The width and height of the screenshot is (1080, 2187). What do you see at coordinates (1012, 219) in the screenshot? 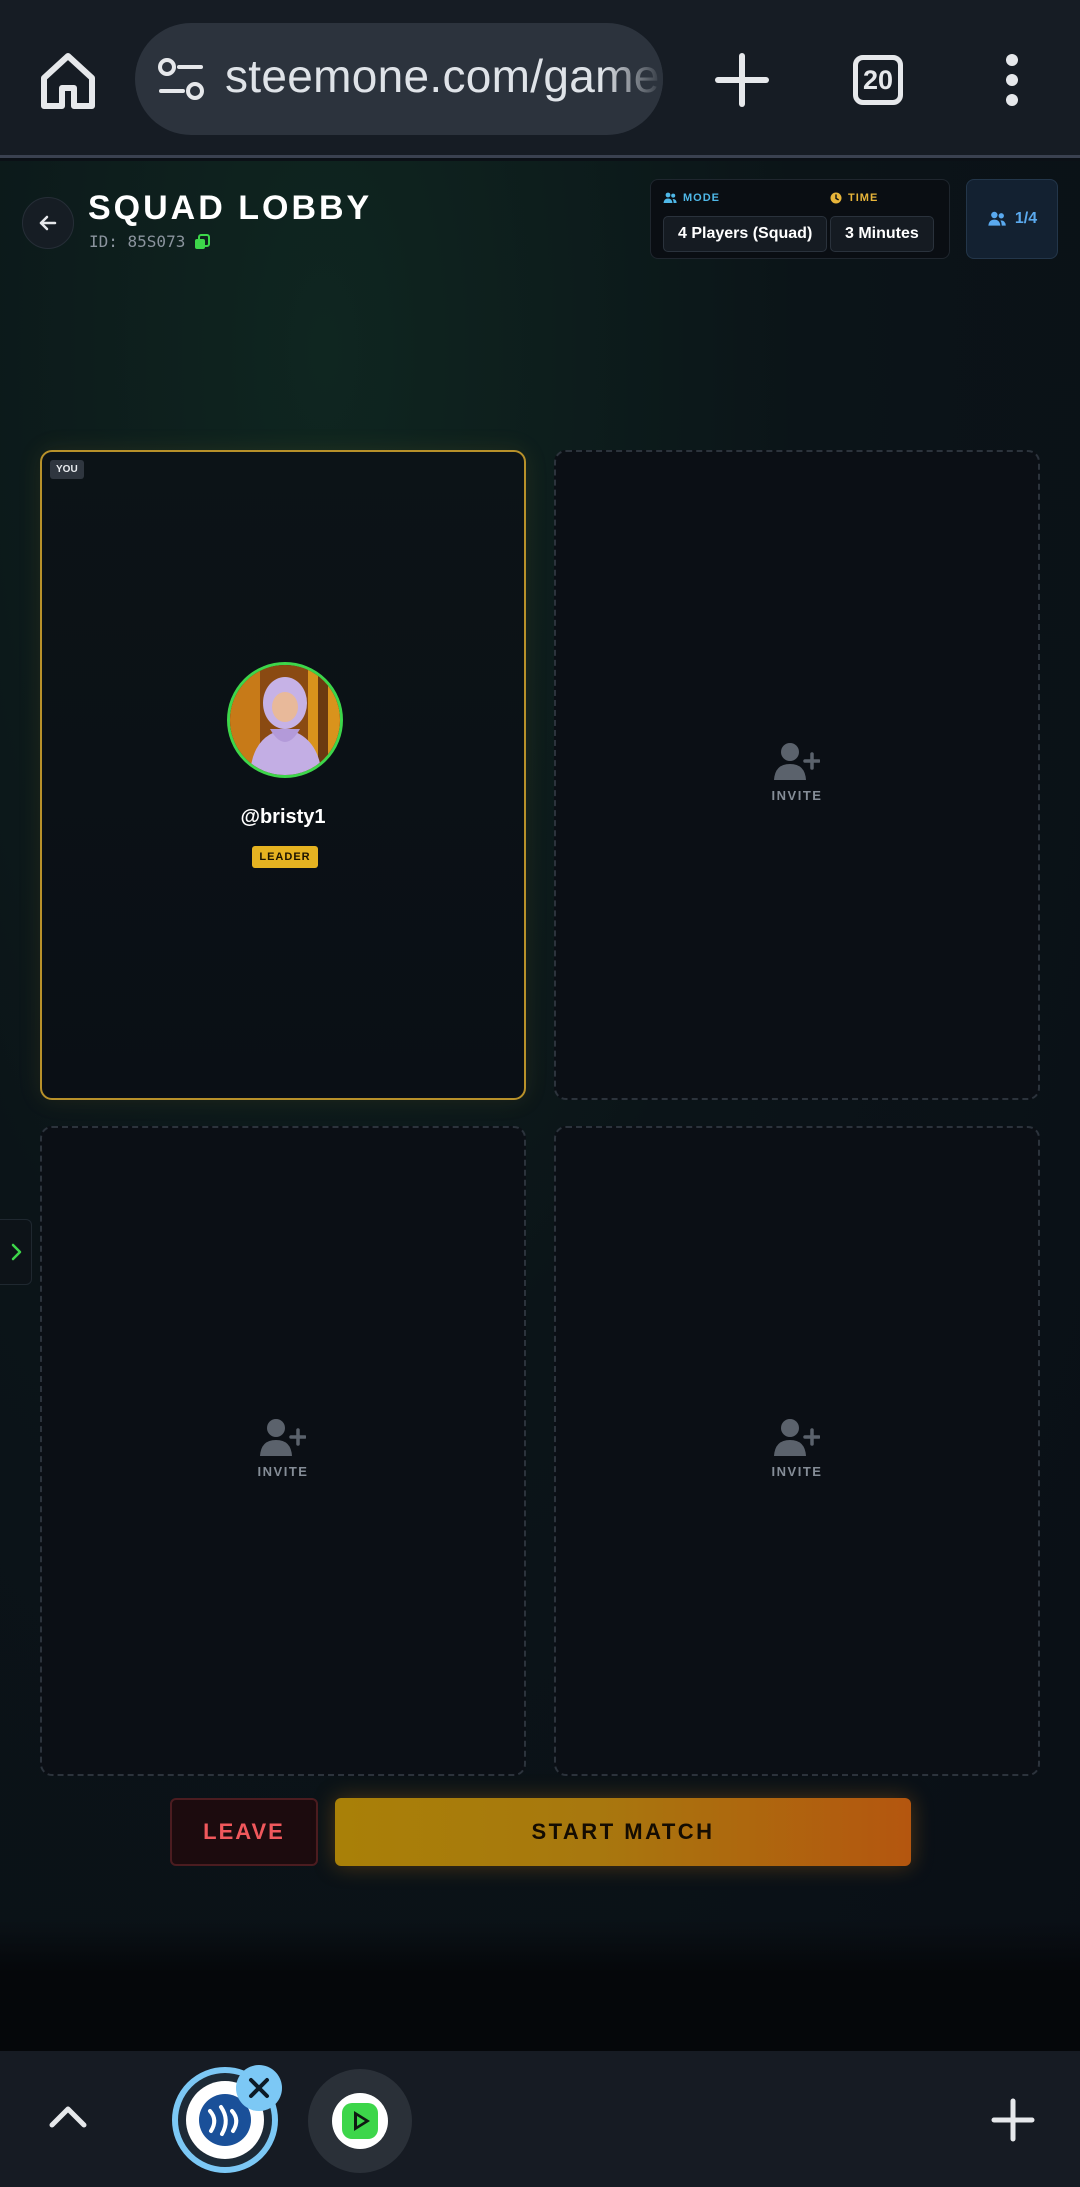
I see `player-count-badge: 1/4` at bounding box center [1012, 219].